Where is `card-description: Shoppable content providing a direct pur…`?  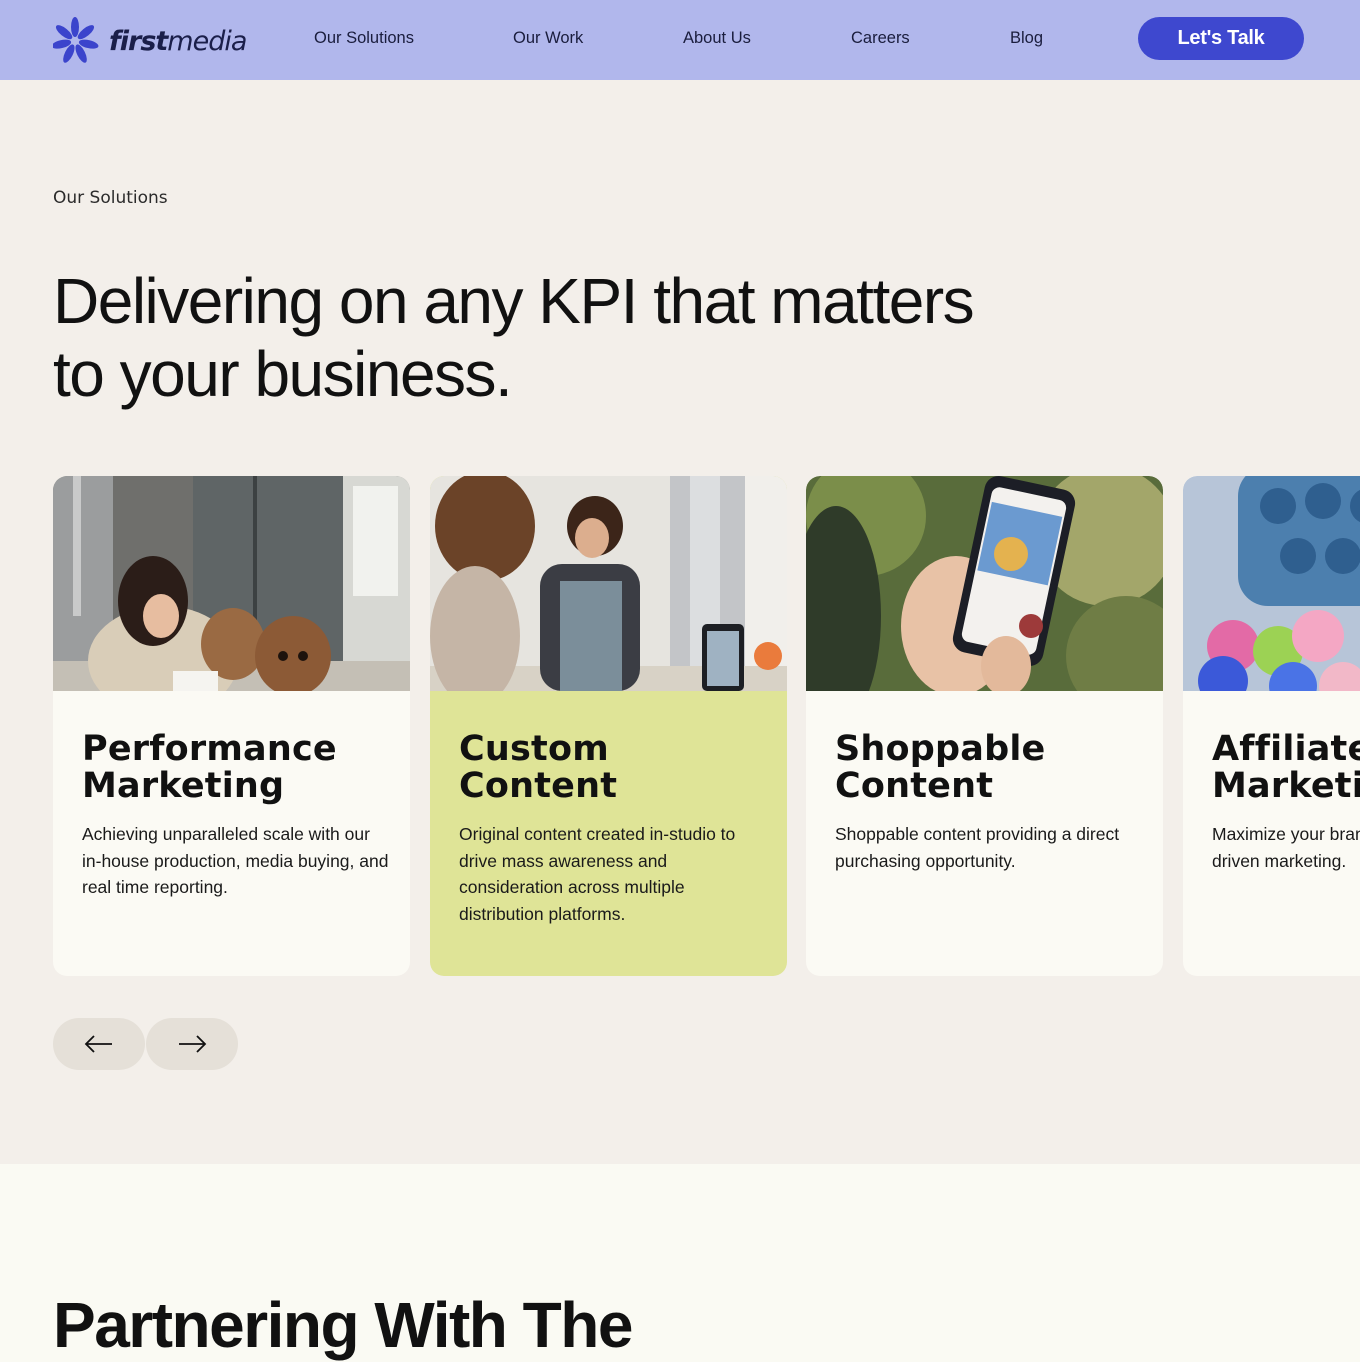 card-description: Shoppable content providing a direct pur… is located at coordinates (977, 847).